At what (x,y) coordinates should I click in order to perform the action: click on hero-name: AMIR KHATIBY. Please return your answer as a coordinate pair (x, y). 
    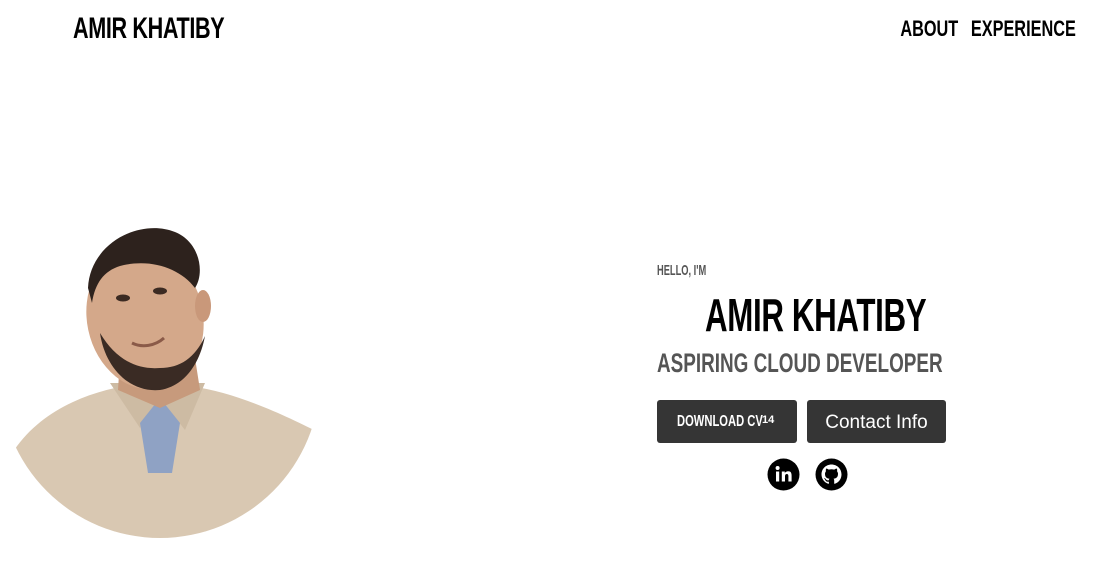
    Looking at the image, I should click on (816, 315).